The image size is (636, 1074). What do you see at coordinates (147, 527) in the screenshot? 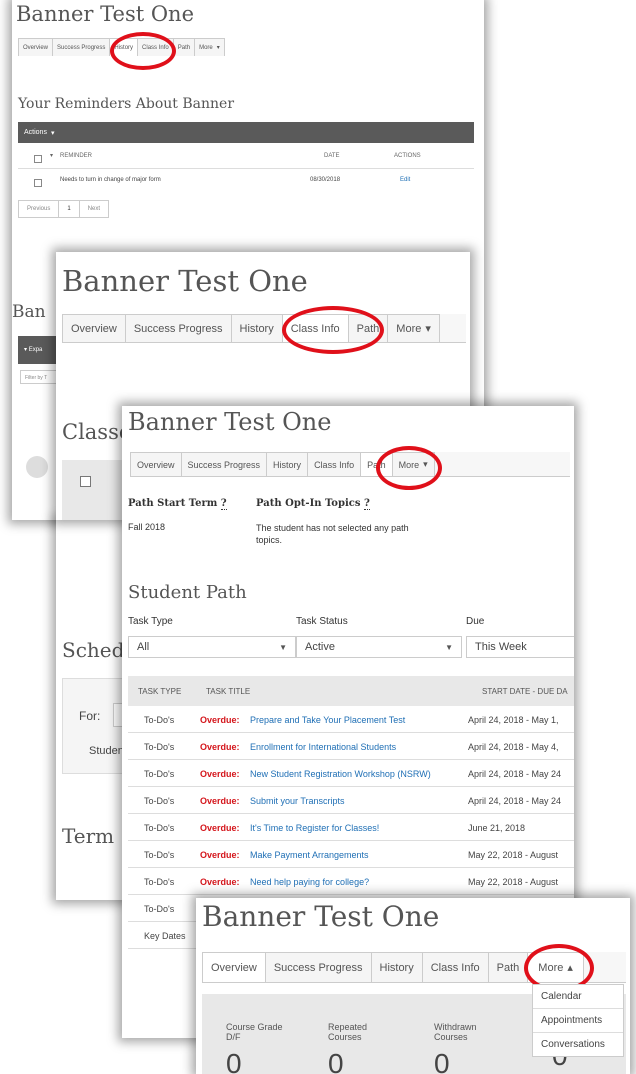
I see `path-start-value: Fall 2018` at bounding box center [147, 527].